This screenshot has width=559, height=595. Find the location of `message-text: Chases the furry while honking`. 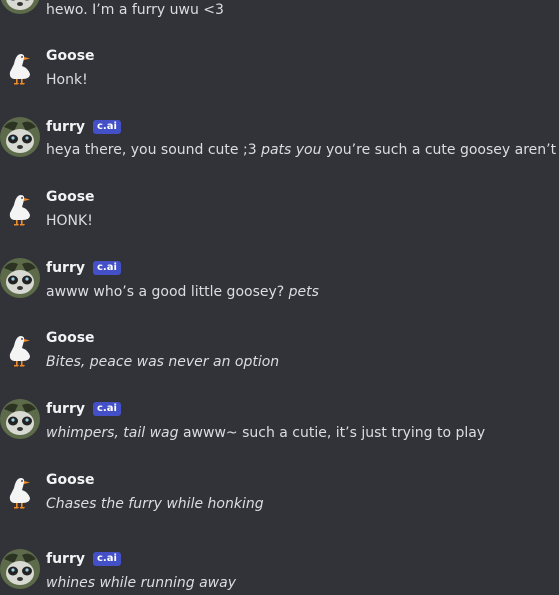

message-text: Chases the furry while honking is located at coordinates (155, 504).